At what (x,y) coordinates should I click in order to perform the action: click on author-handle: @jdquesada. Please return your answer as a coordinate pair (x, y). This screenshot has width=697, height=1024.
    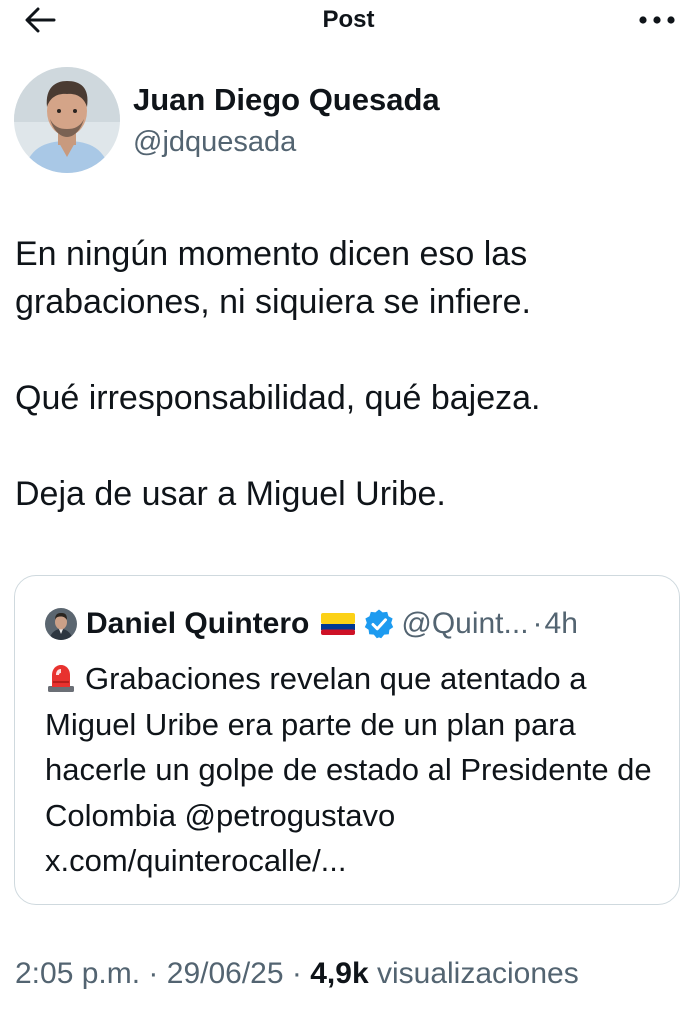
    Looking at the image, I should click on (214, 142).